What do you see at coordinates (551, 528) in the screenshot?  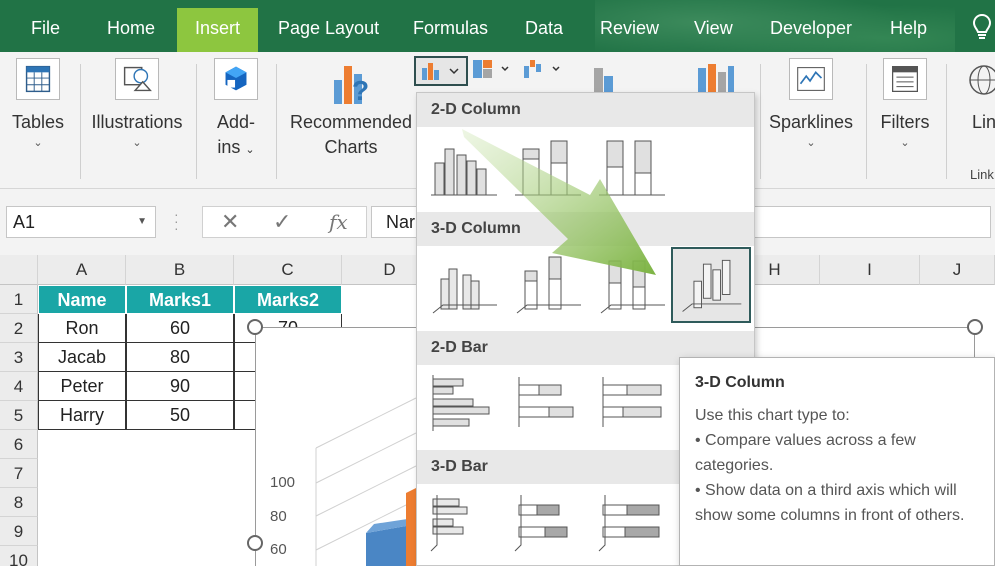 I see `3d-stacked-bar-icon` at bounding box center [551, 528].